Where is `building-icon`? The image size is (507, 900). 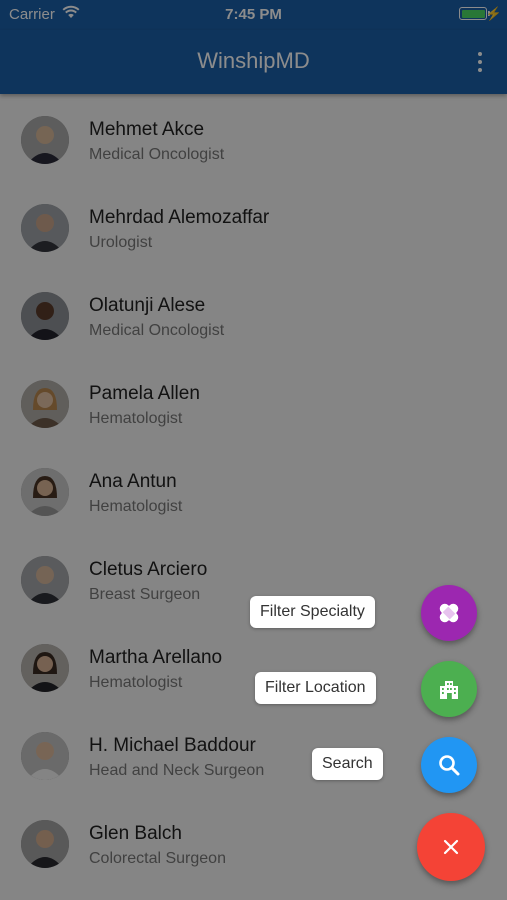
building-icon is located at coordinates (449, 690).